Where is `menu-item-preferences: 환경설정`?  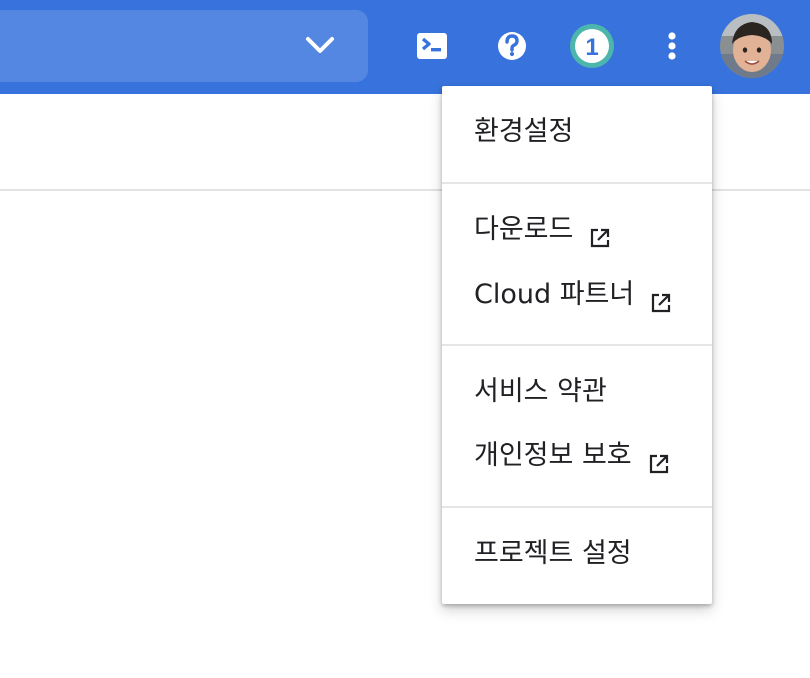
menu-item-preferences: 환경설정 is located at coordinates (523, 132).